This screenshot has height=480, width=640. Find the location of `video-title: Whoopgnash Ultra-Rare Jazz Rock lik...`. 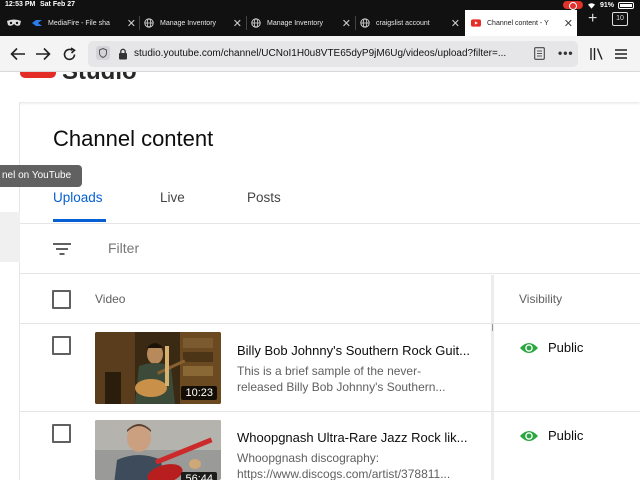

video-title: Whoopgnash Ultra-Rare Jazz Rock lik... is located at coordinates (357, 437).